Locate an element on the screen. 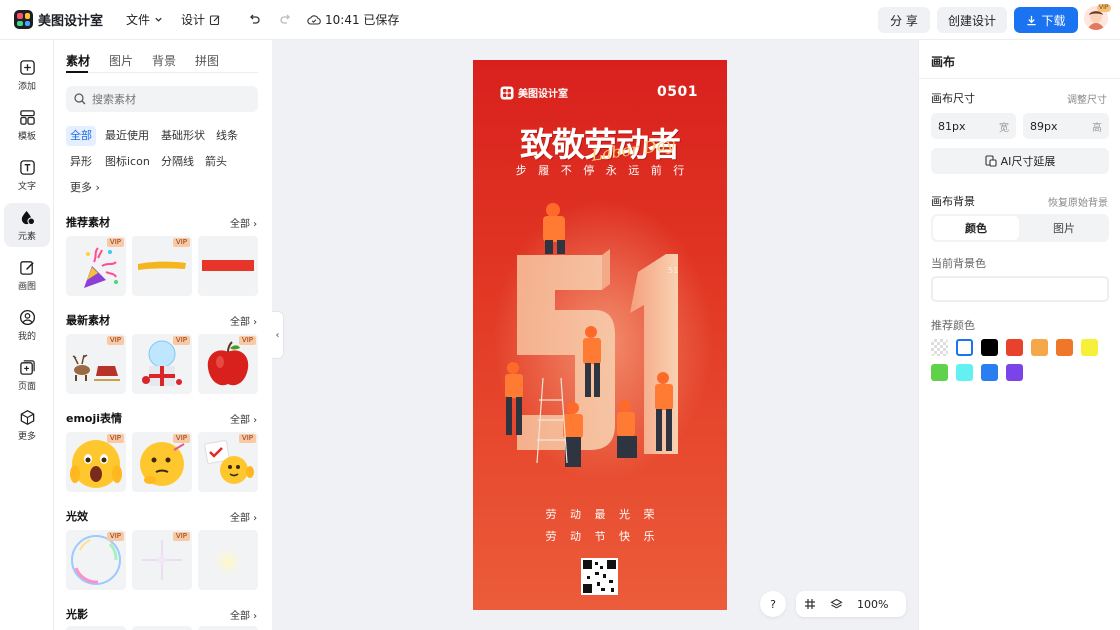 This screenshot has width=1120, height=630. bg-tab-color: 颜色 is located at coordinates (976, 228).